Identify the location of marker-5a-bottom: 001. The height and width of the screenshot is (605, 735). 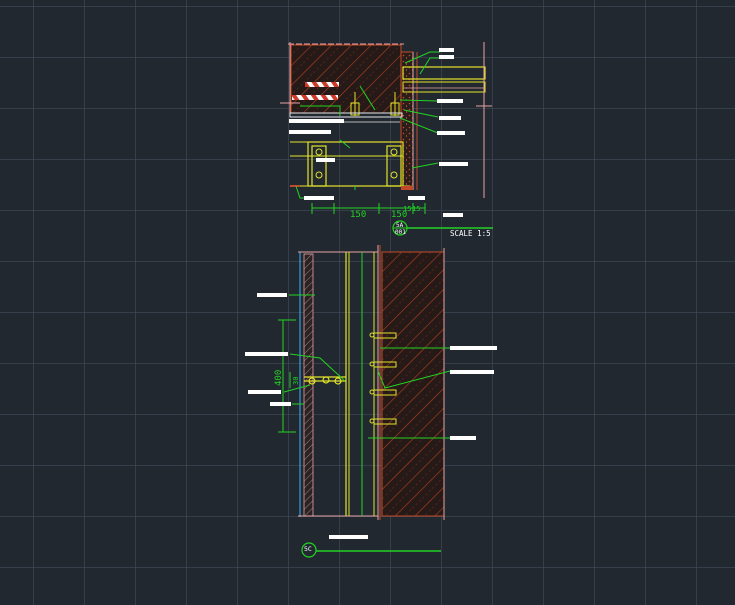
(400, 232).